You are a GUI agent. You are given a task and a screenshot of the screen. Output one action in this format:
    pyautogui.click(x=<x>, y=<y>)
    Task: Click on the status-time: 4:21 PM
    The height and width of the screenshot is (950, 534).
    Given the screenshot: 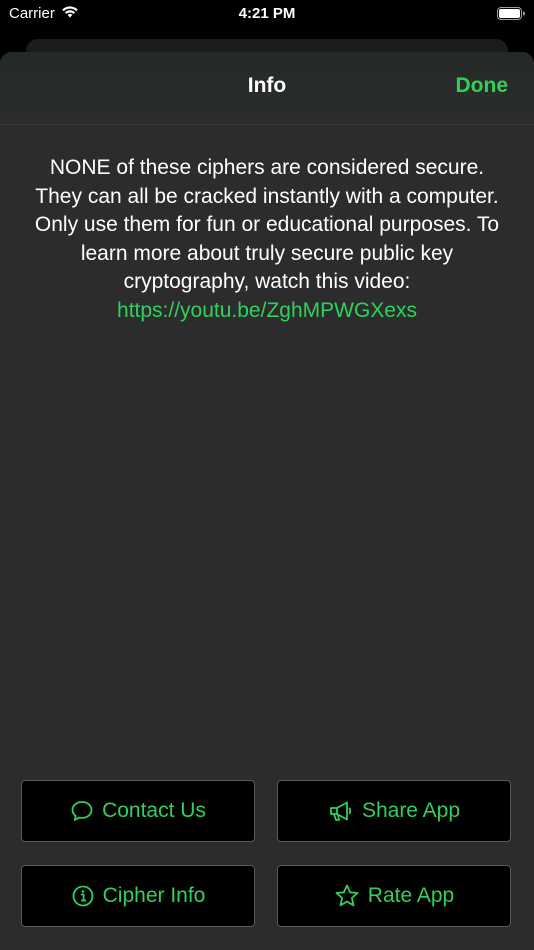 What is the action you would take?
    pyautogui.click(x=267, y=13)
    